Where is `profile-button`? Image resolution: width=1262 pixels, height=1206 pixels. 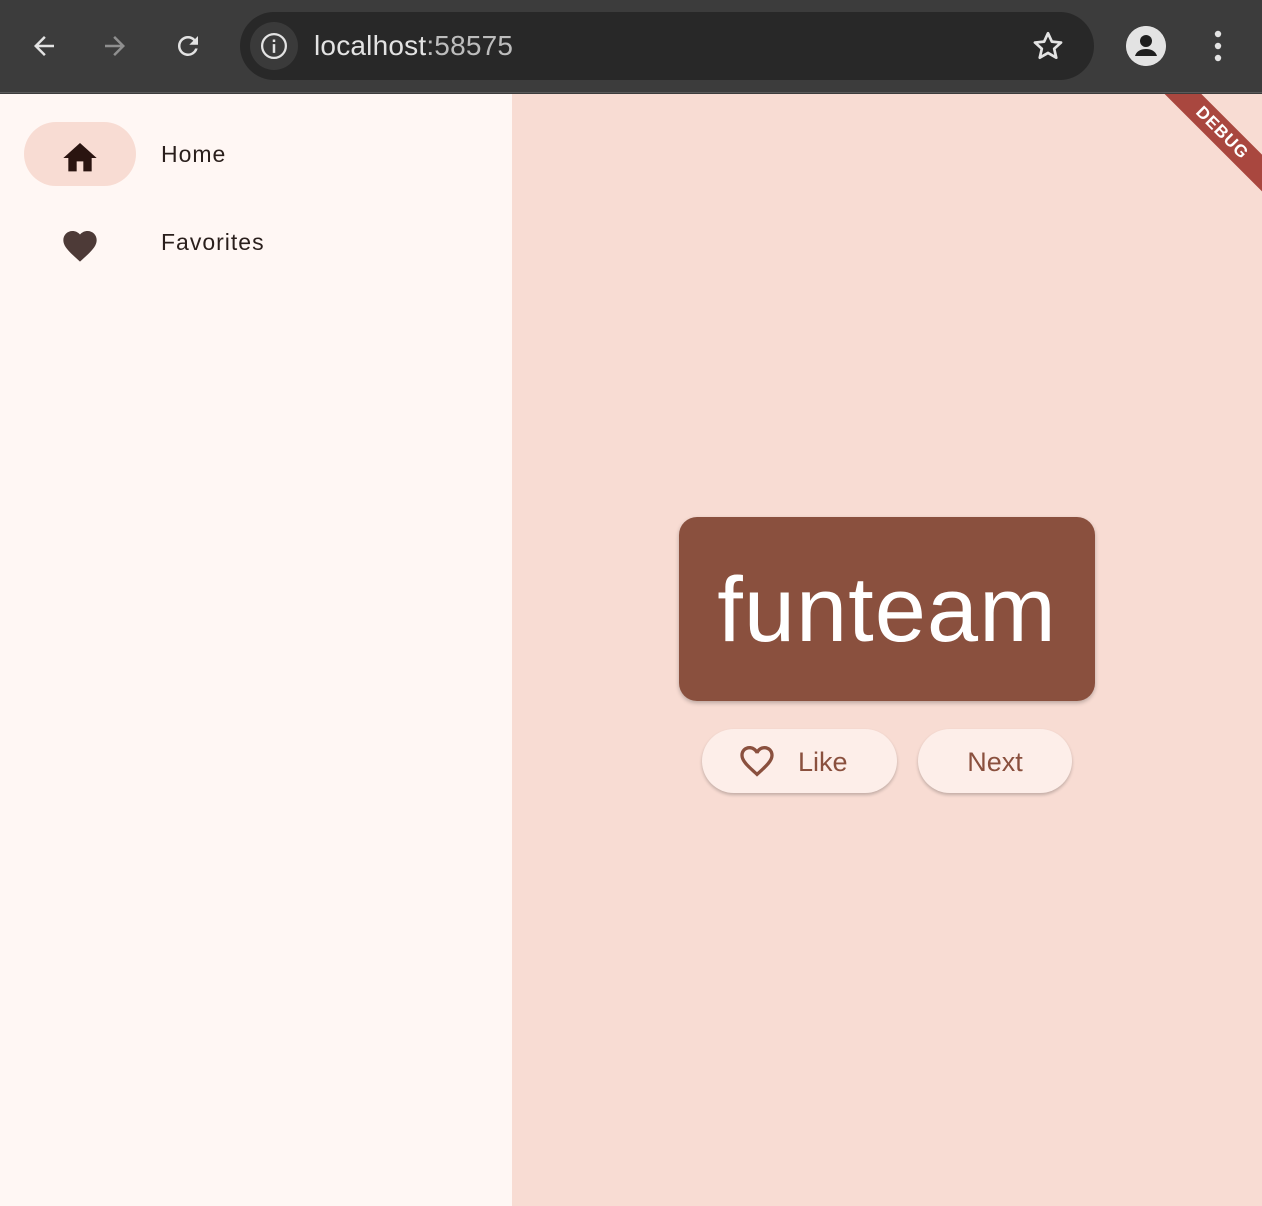
profile-button is located at coordinates (1146, 46).